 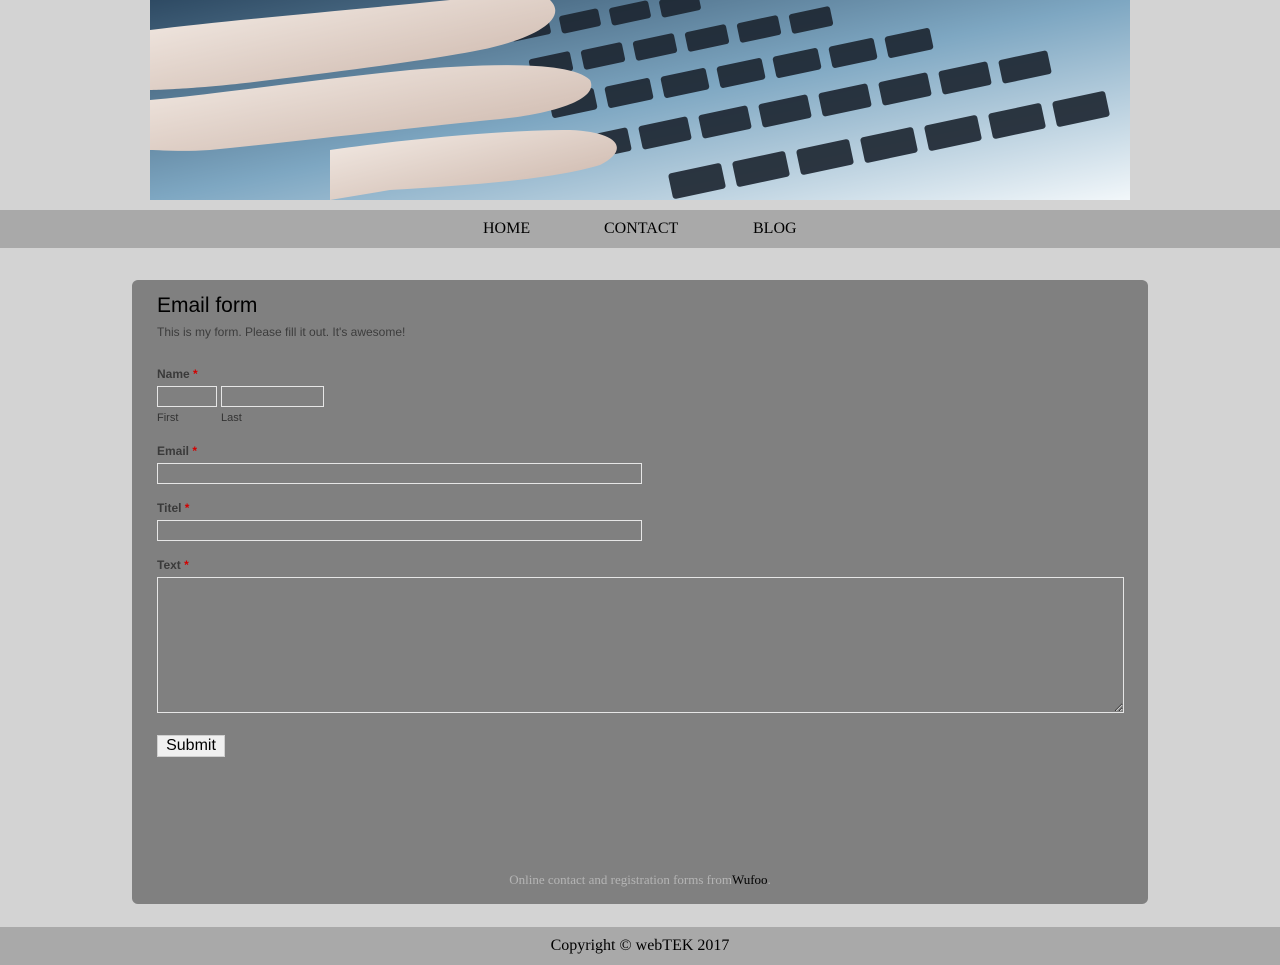 What do you see at coordinates (173, 451) in the screenshot?
I see `email-label-text: Email` at bounding box center [173, 451].